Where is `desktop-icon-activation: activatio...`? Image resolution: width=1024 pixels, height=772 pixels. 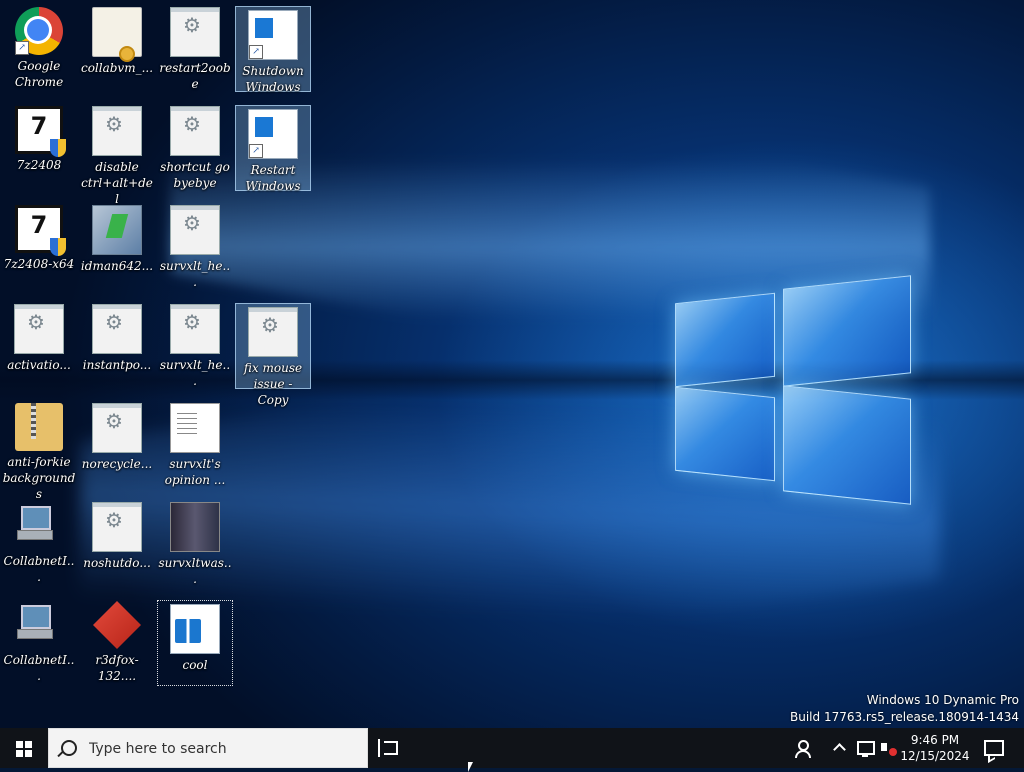 desktop-icon-activation: activatio... is located at coordinates (39, 344).